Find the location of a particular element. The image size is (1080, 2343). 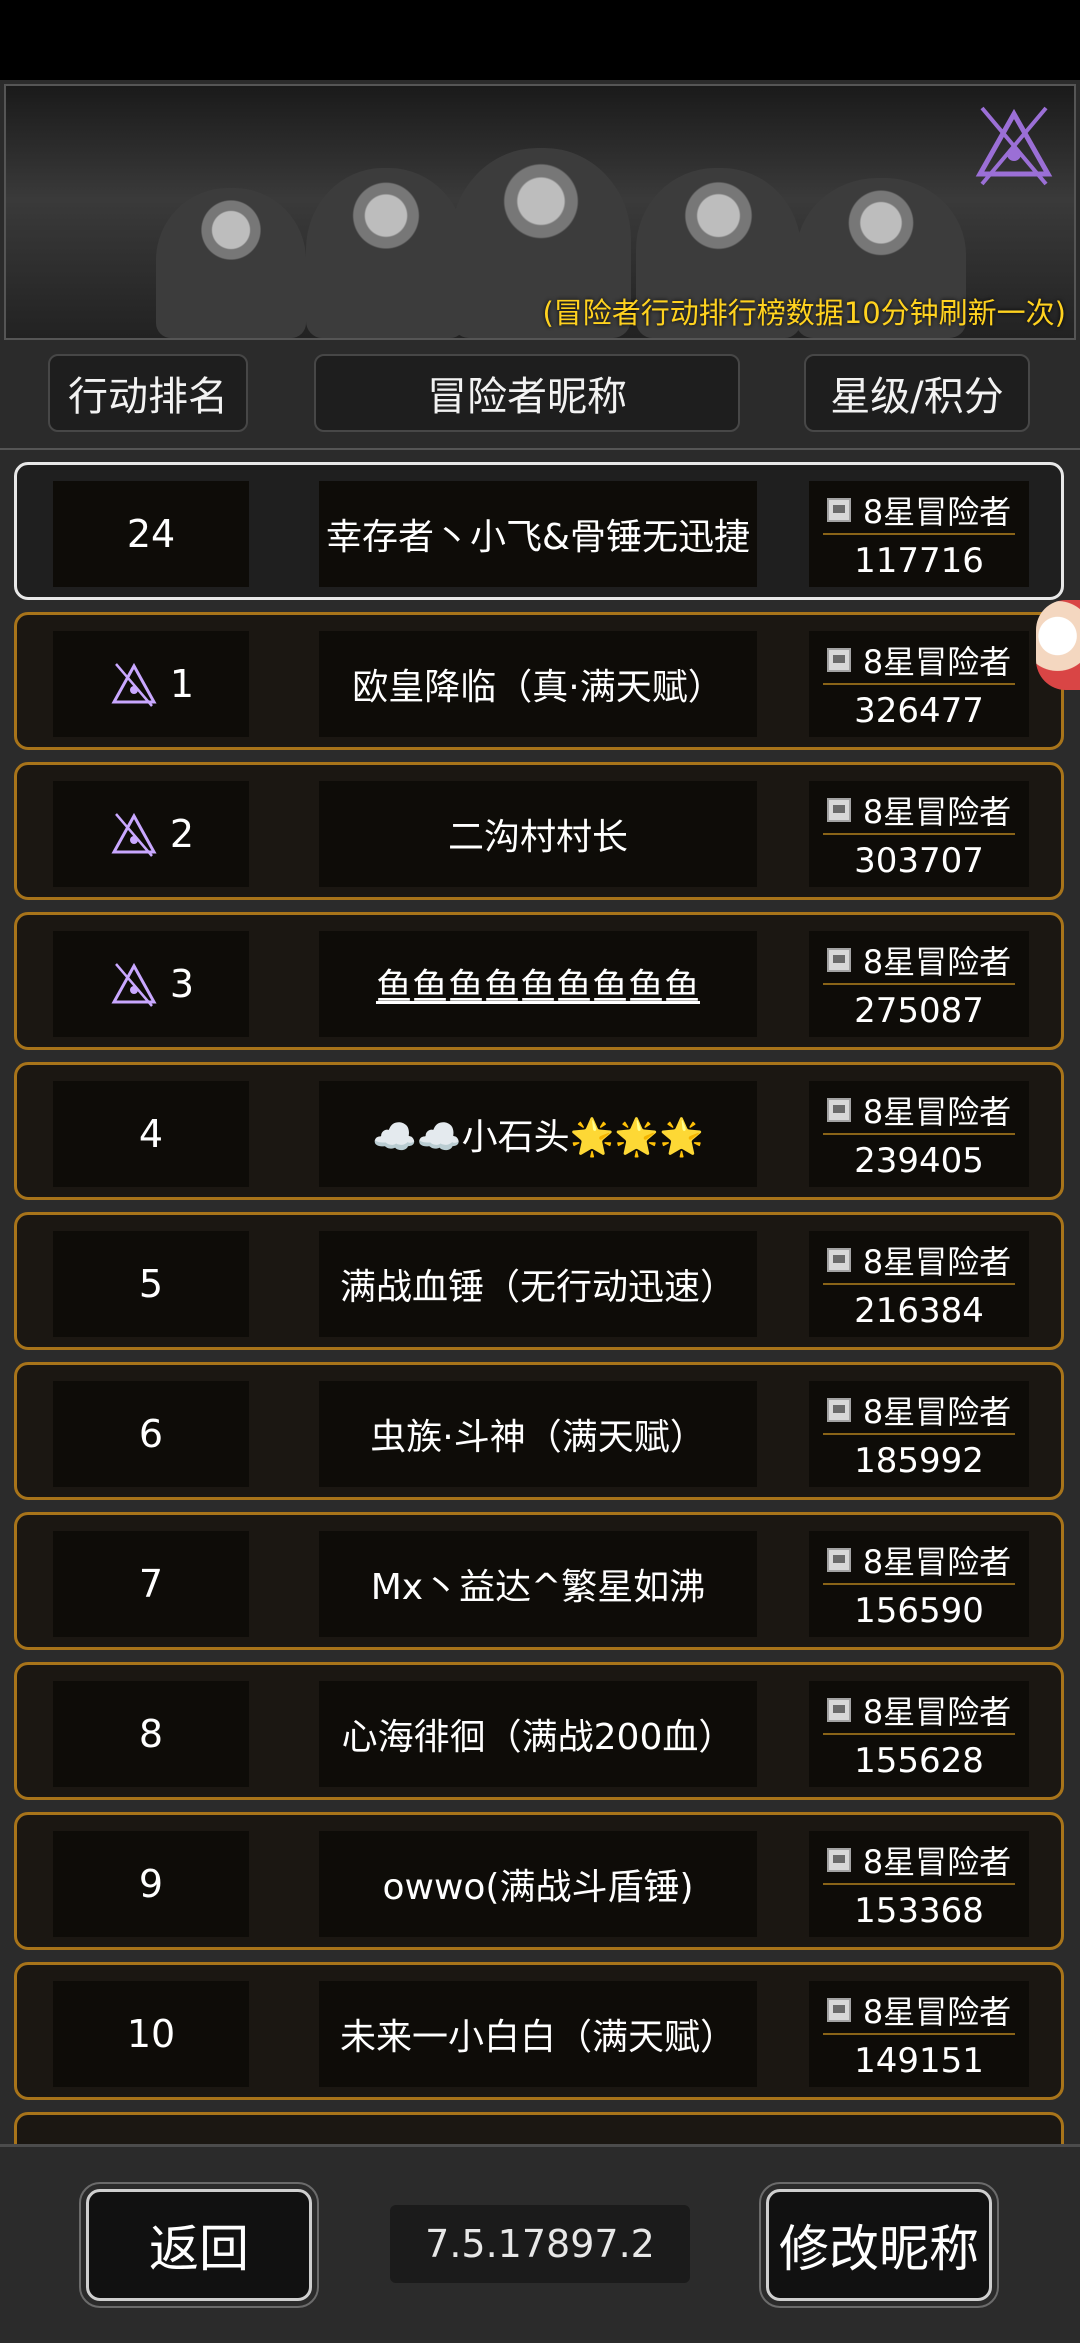

player-name: ☁️☁️小石头🌟🌟🌟 is located at coordinates (538, 1137).